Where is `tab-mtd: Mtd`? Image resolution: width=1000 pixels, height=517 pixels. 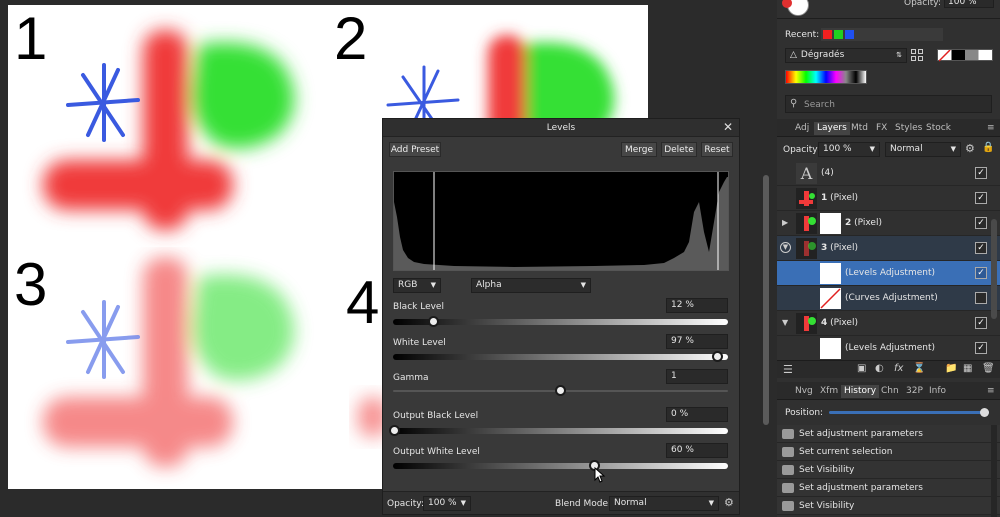 tab-mtd: Mtd is located at coordinates (859, 128).